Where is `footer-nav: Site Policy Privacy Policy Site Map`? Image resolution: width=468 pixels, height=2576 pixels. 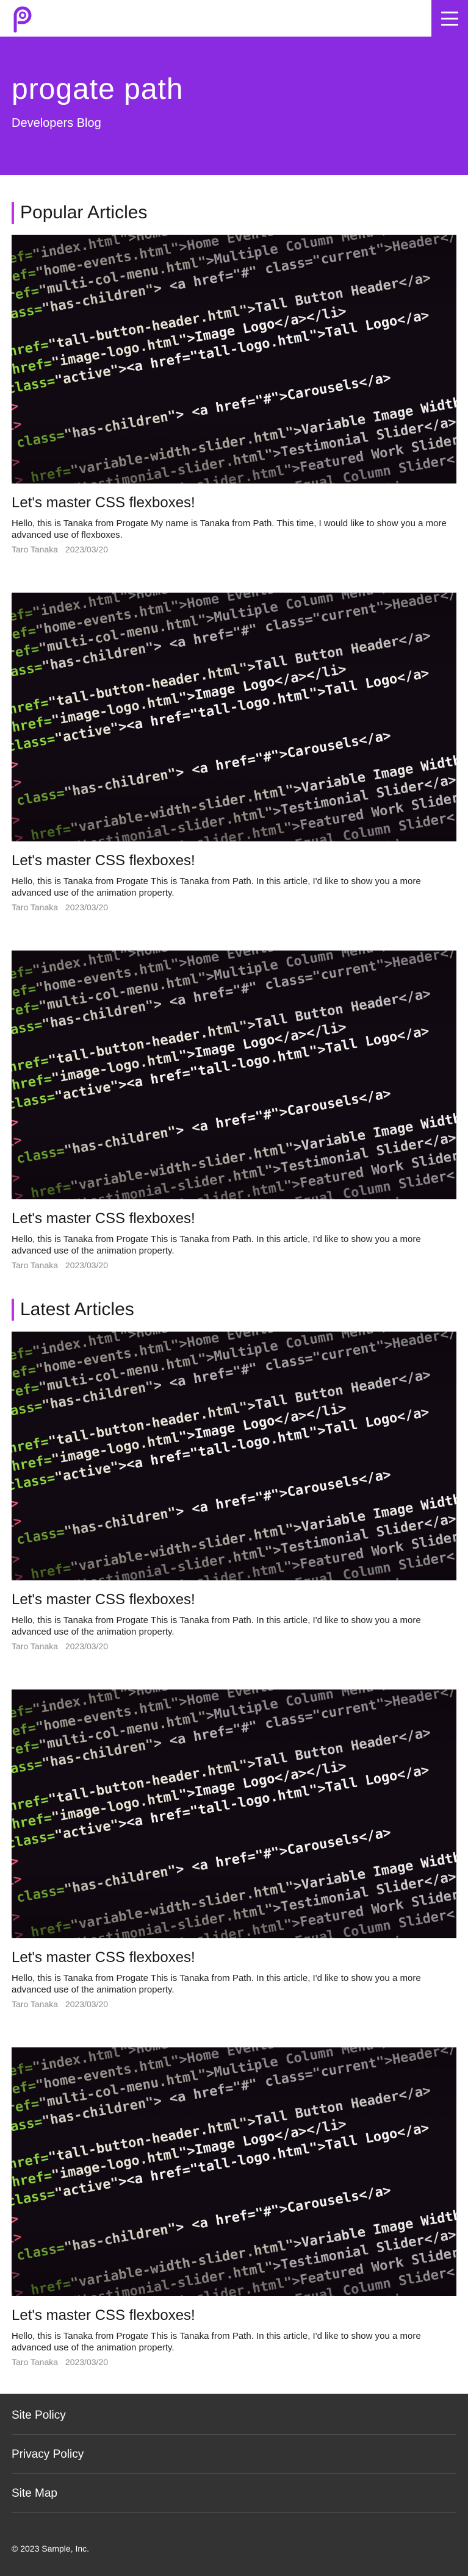 footer-nav: Site Policy Privacy Policy Site Map is located at coordinates (234, 2453).